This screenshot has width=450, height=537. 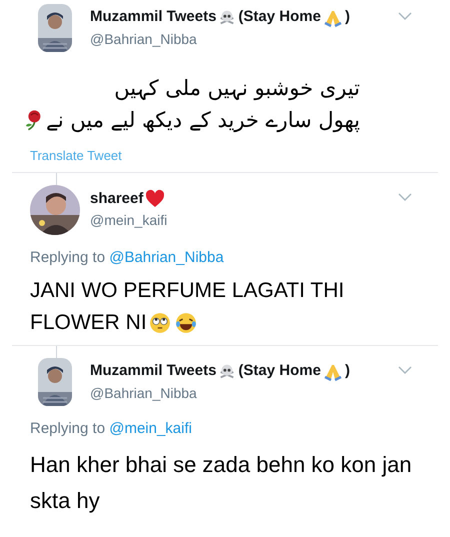 What do you see at coordinates (88, 323) in the screenshot?
I see `tweet-text: FLOWER NI` at bounding box center [88, 323].